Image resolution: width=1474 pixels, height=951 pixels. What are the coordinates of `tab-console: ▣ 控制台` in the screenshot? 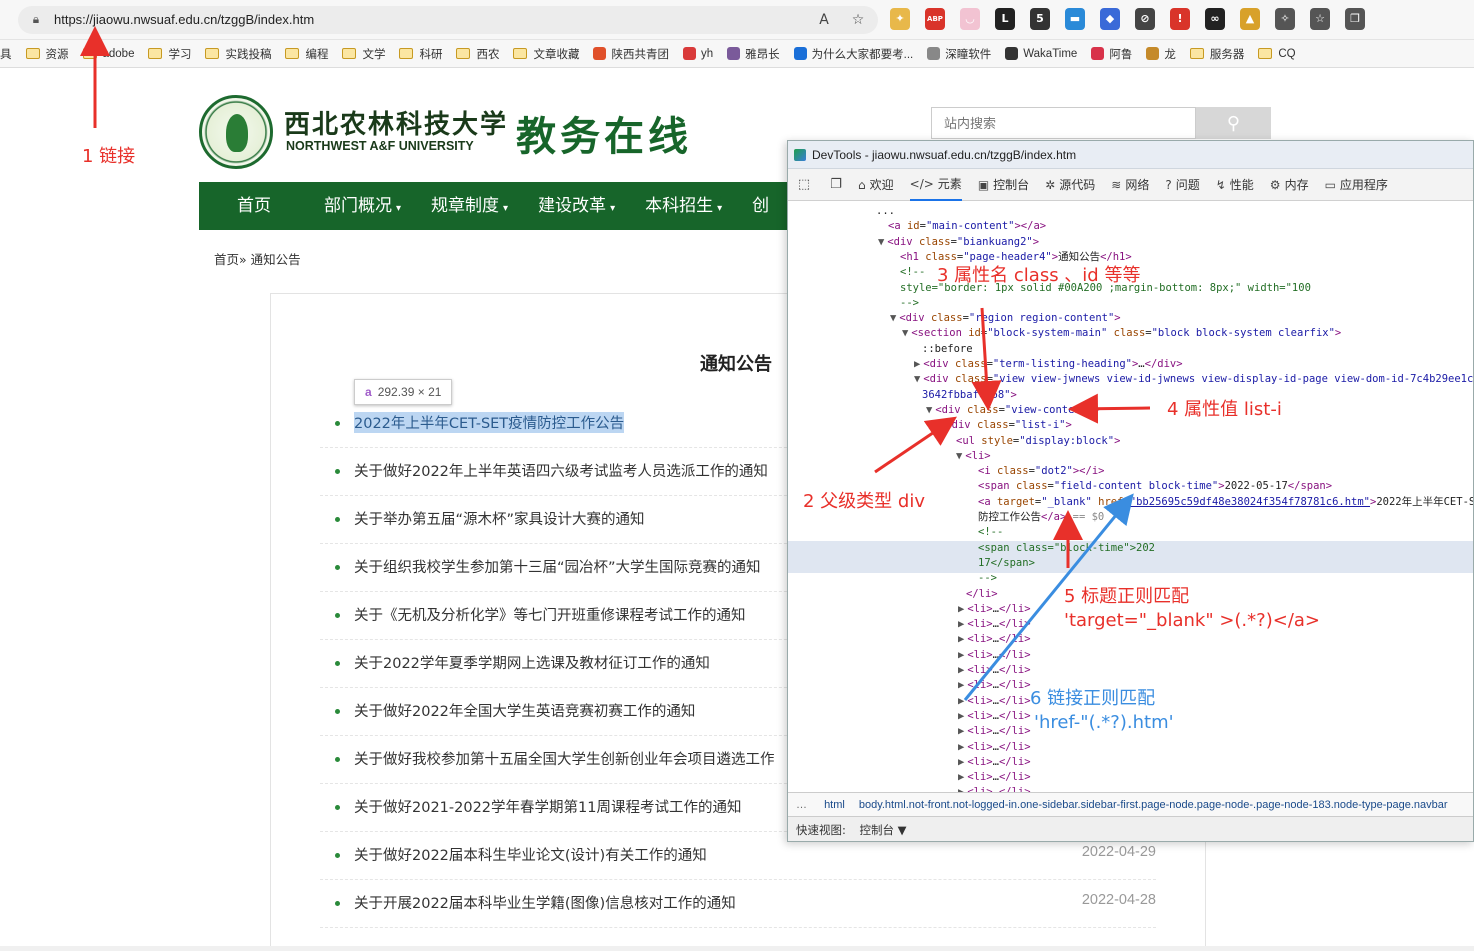 It's located at (1003, 184).